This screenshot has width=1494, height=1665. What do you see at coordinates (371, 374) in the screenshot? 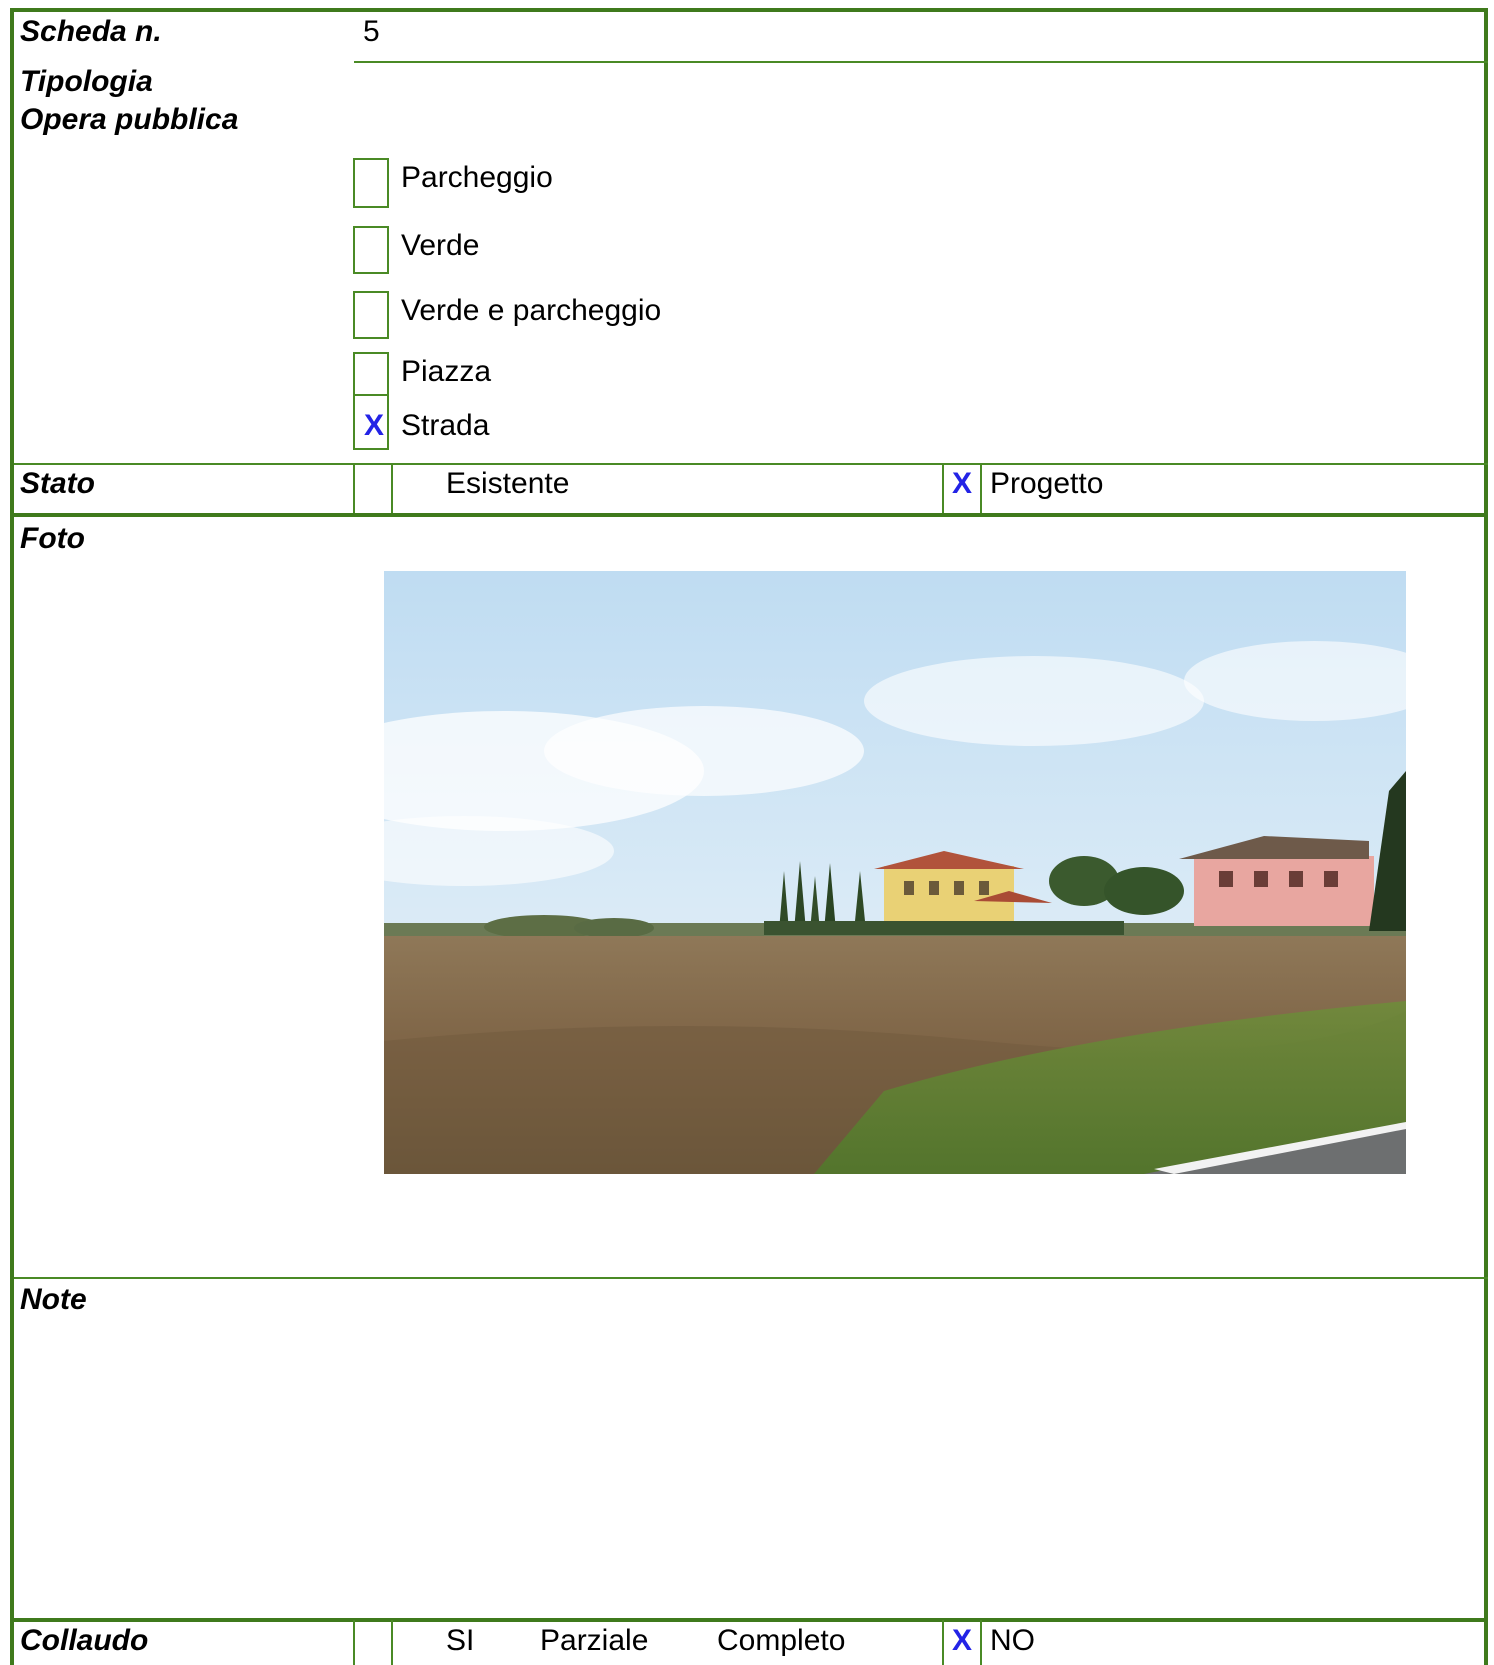
I see `checkbox-piazza` at bounding box center [371, 374].